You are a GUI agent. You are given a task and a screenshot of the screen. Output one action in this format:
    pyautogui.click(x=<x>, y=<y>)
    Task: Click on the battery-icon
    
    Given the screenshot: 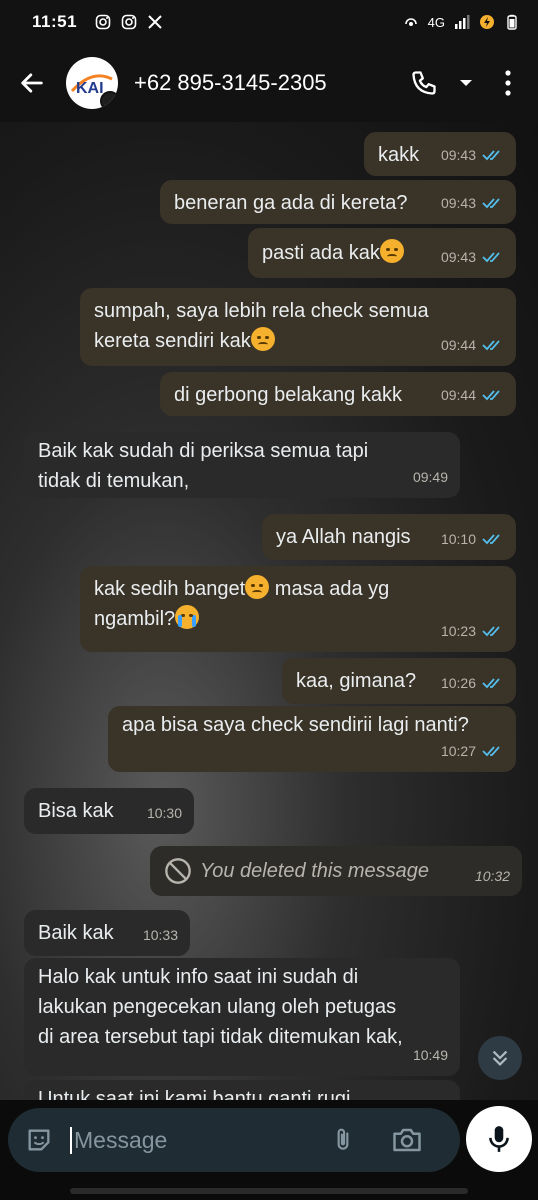 What is the action you would take?
    pyautogui.click(x=512, y=22)
    